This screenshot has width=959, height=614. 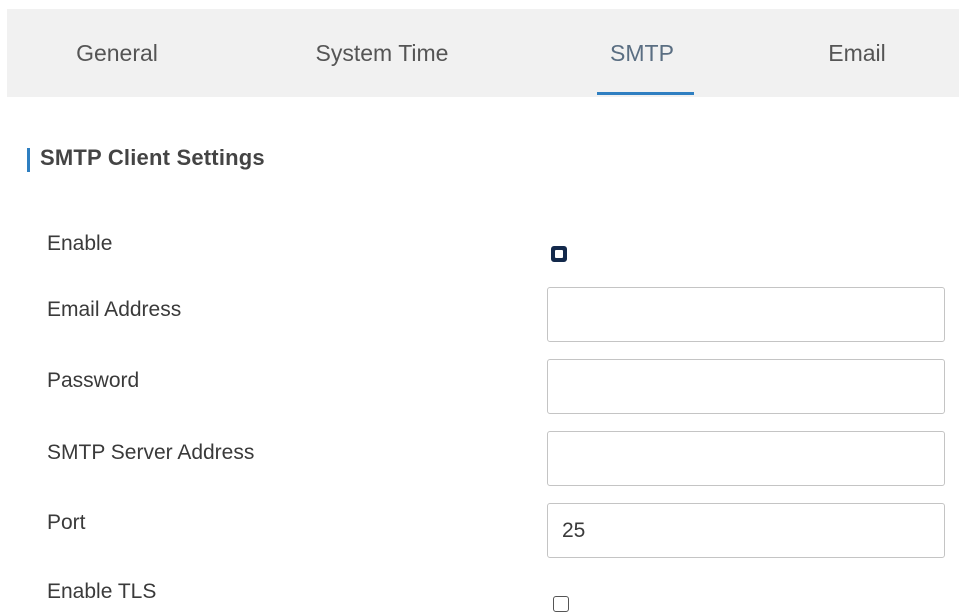 I want to click on email-address-input, so click(x=746, y=314).